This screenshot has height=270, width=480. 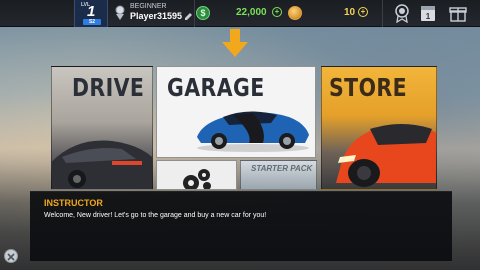 I want to click on xp-bar: S2, so click(x=92, y=22).